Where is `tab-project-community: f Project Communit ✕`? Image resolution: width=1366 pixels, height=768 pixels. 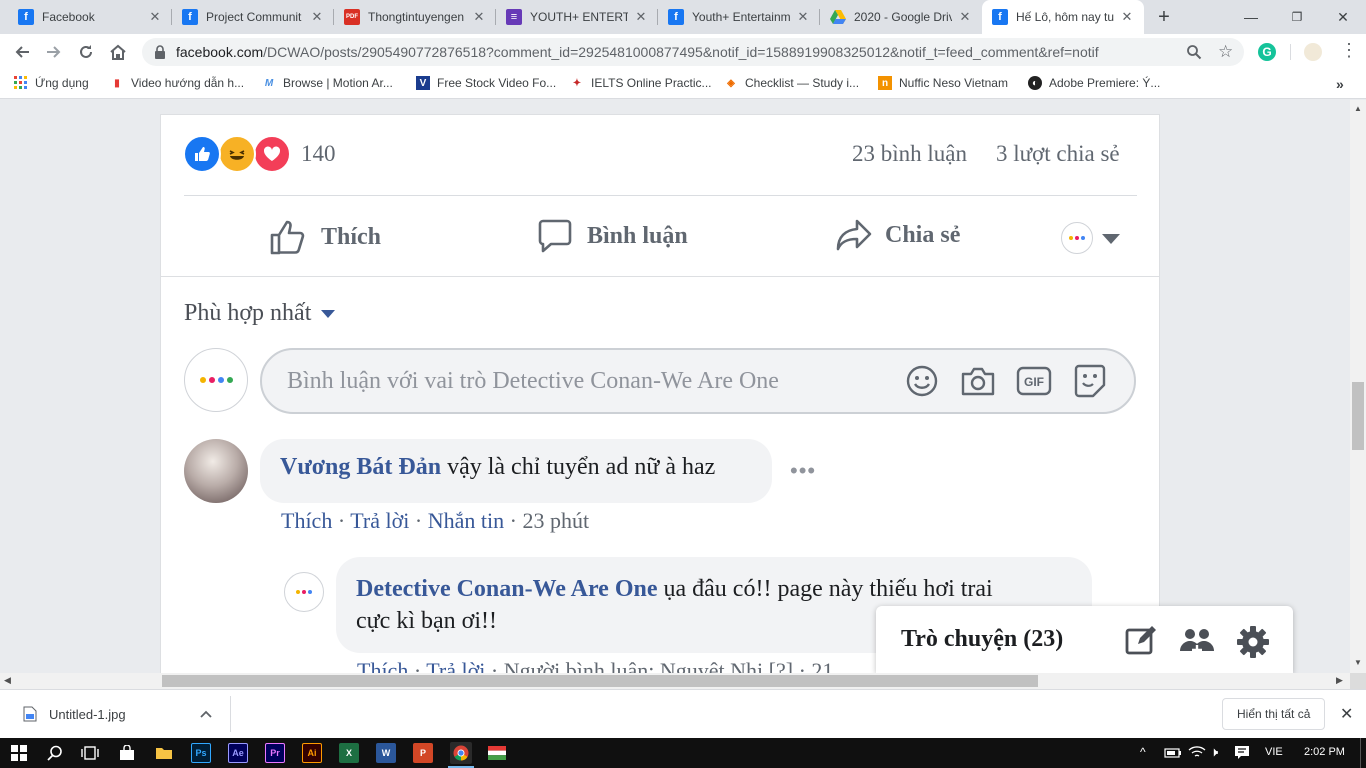 tab-project-community: f Project Communit ✕ is located at coordinates (253, 17).